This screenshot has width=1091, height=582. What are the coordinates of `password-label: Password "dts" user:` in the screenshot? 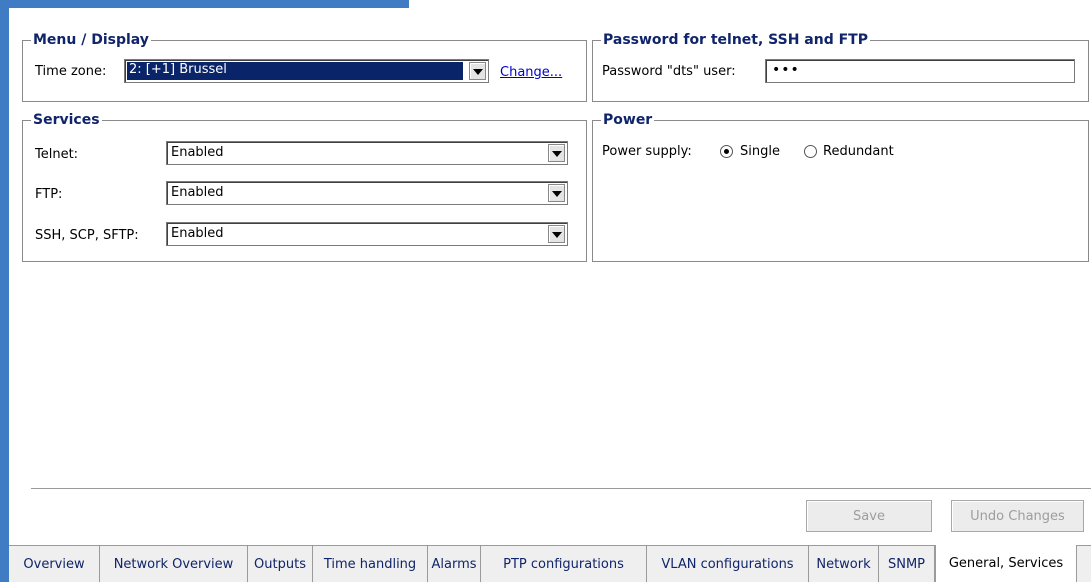 It's located at (669, 71).